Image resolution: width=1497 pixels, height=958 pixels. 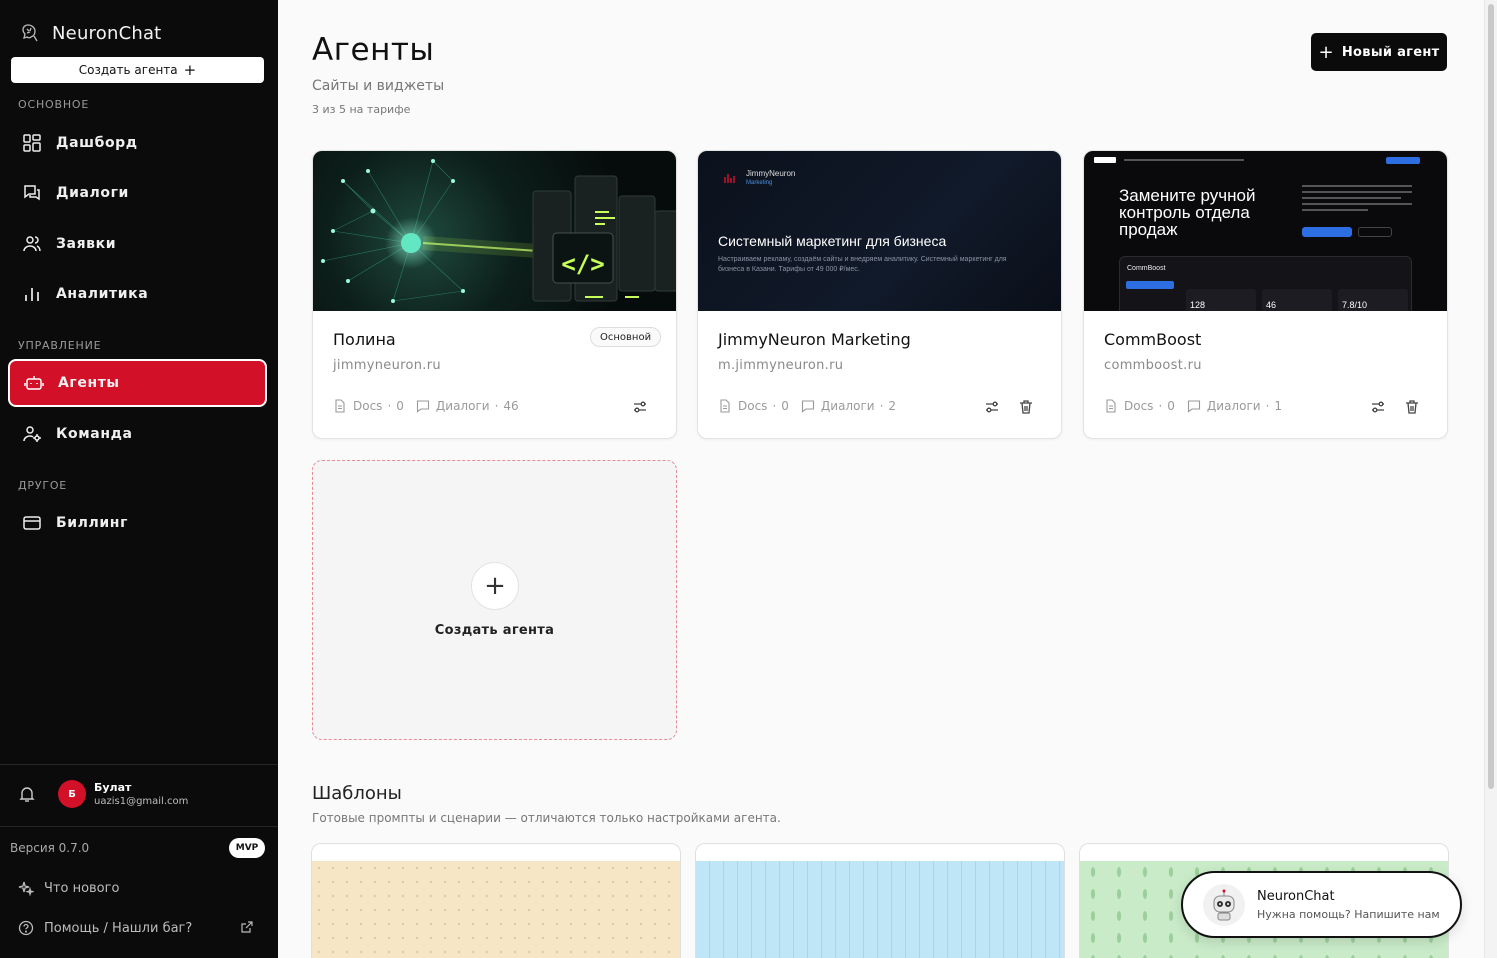 What do you see at coordinates (432, 406) in the screenshot?
I see `agent-stats: Docs · 0 Диалоги · 46` at bounding box center [432, 406].